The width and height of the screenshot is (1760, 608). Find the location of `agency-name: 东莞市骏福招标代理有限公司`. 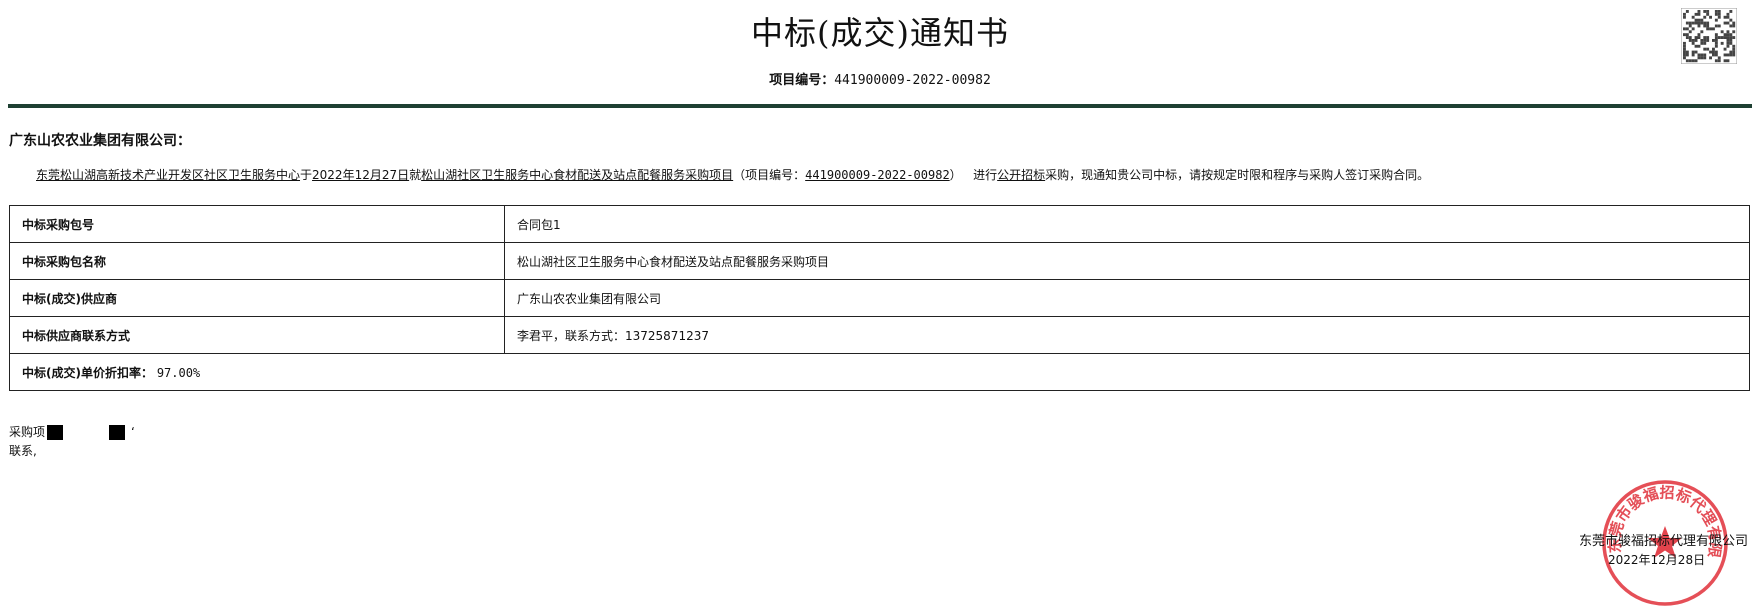

agency-name: 东莞市骏福招标代理有限公司 is located at coordinates (1663, 541).